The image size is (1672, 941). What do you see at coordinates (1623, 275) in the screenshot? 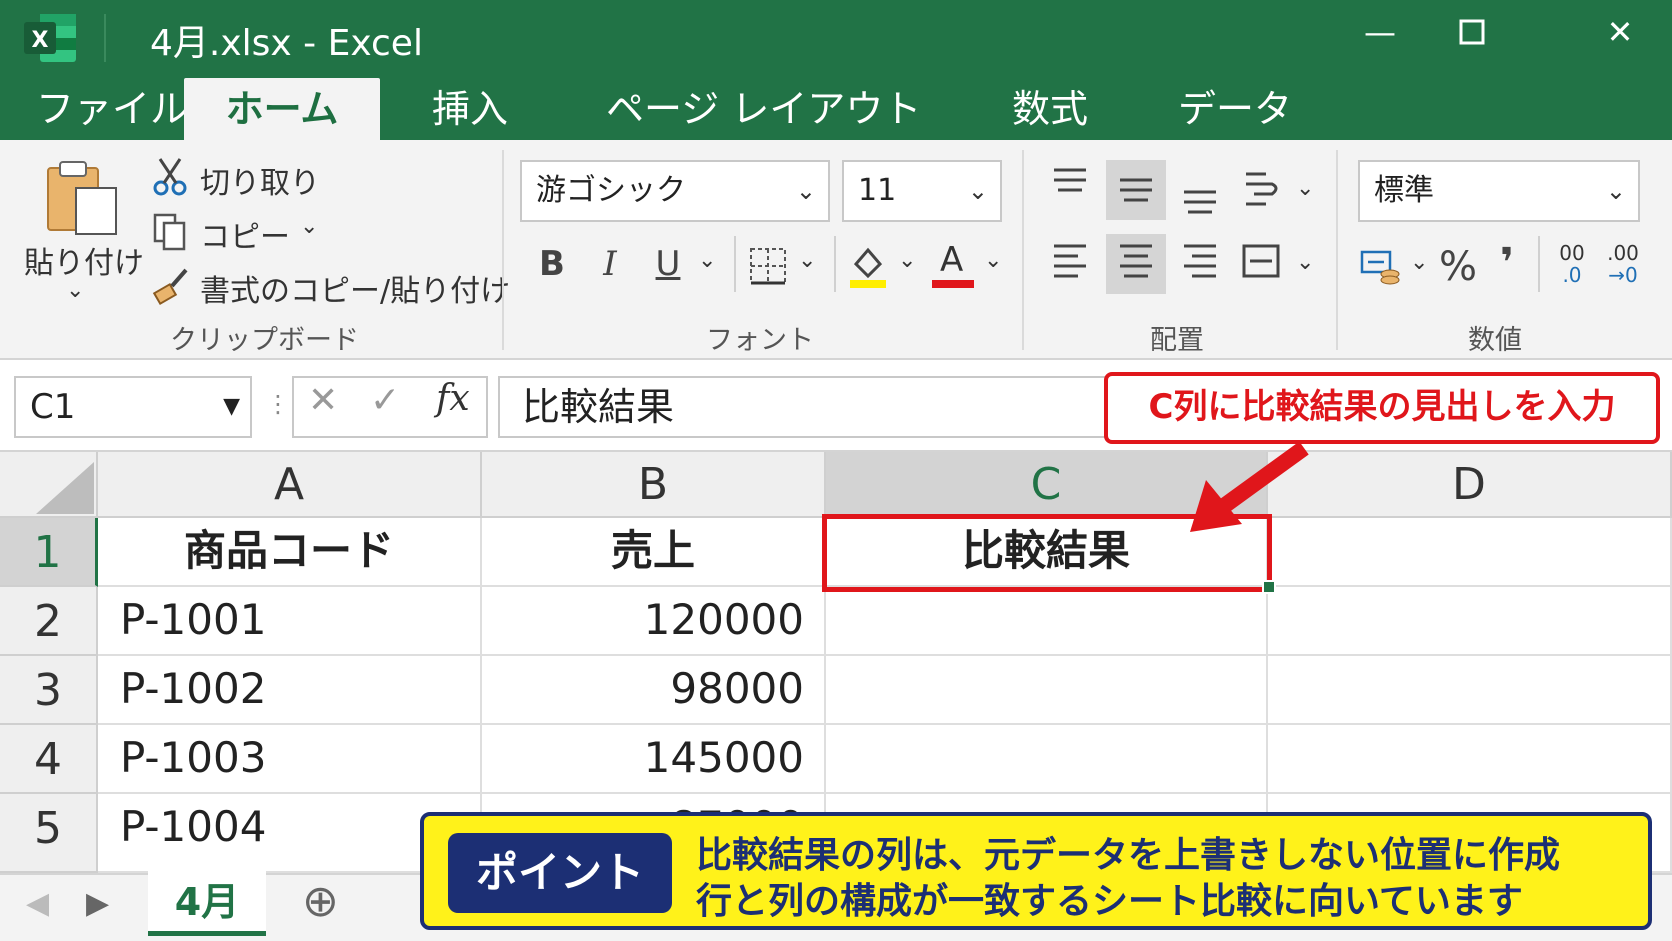
I see `decrease-decimal-bottom: →0` at bounding box center [1623, 275].